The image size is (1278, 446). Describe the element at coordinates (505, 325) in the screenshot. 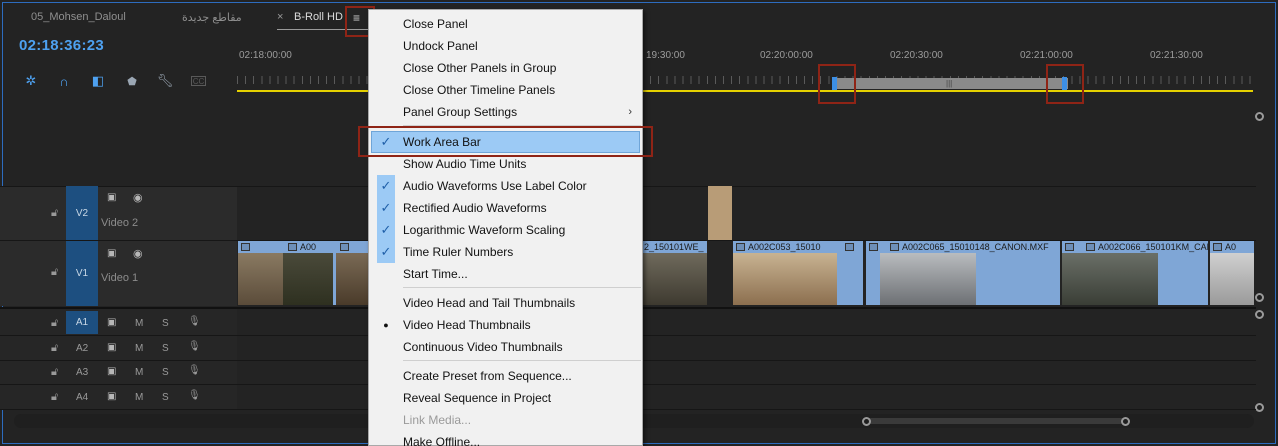

I see `menu-item-video-head-thumbnails: ● Video Head Thumbnails` at that location.